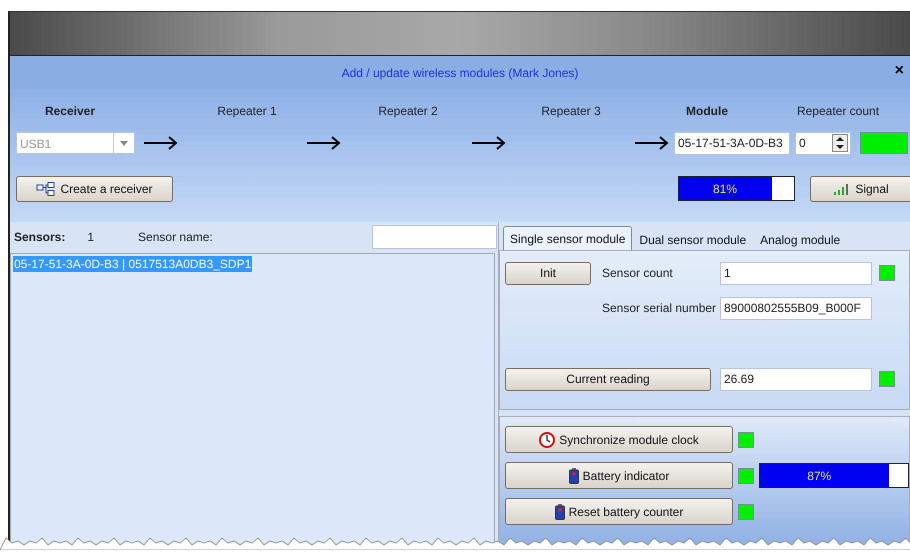  What do you see at coordinates (796, 379) in the screenshot?
I see `current-reading-field: 26.69` at bounding box center [796, 379].